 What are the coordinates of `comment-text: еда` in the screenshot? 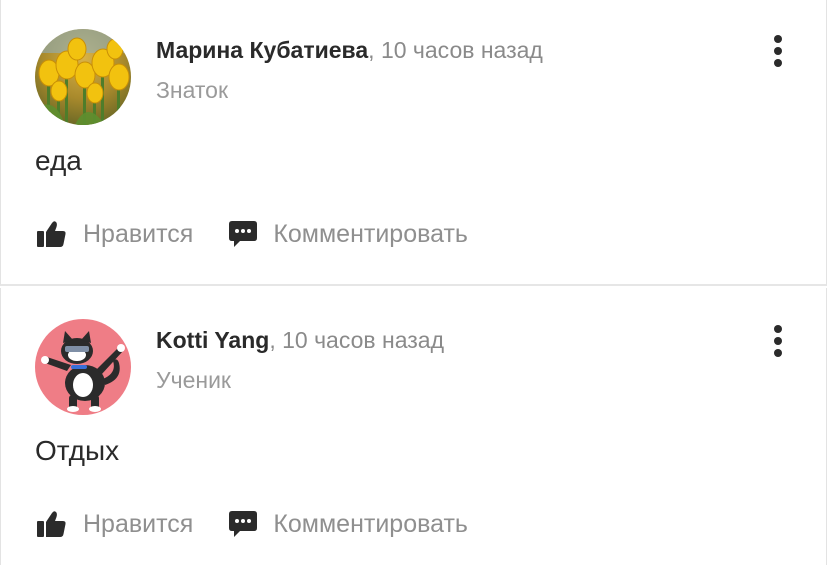 It's located at (58, 160).